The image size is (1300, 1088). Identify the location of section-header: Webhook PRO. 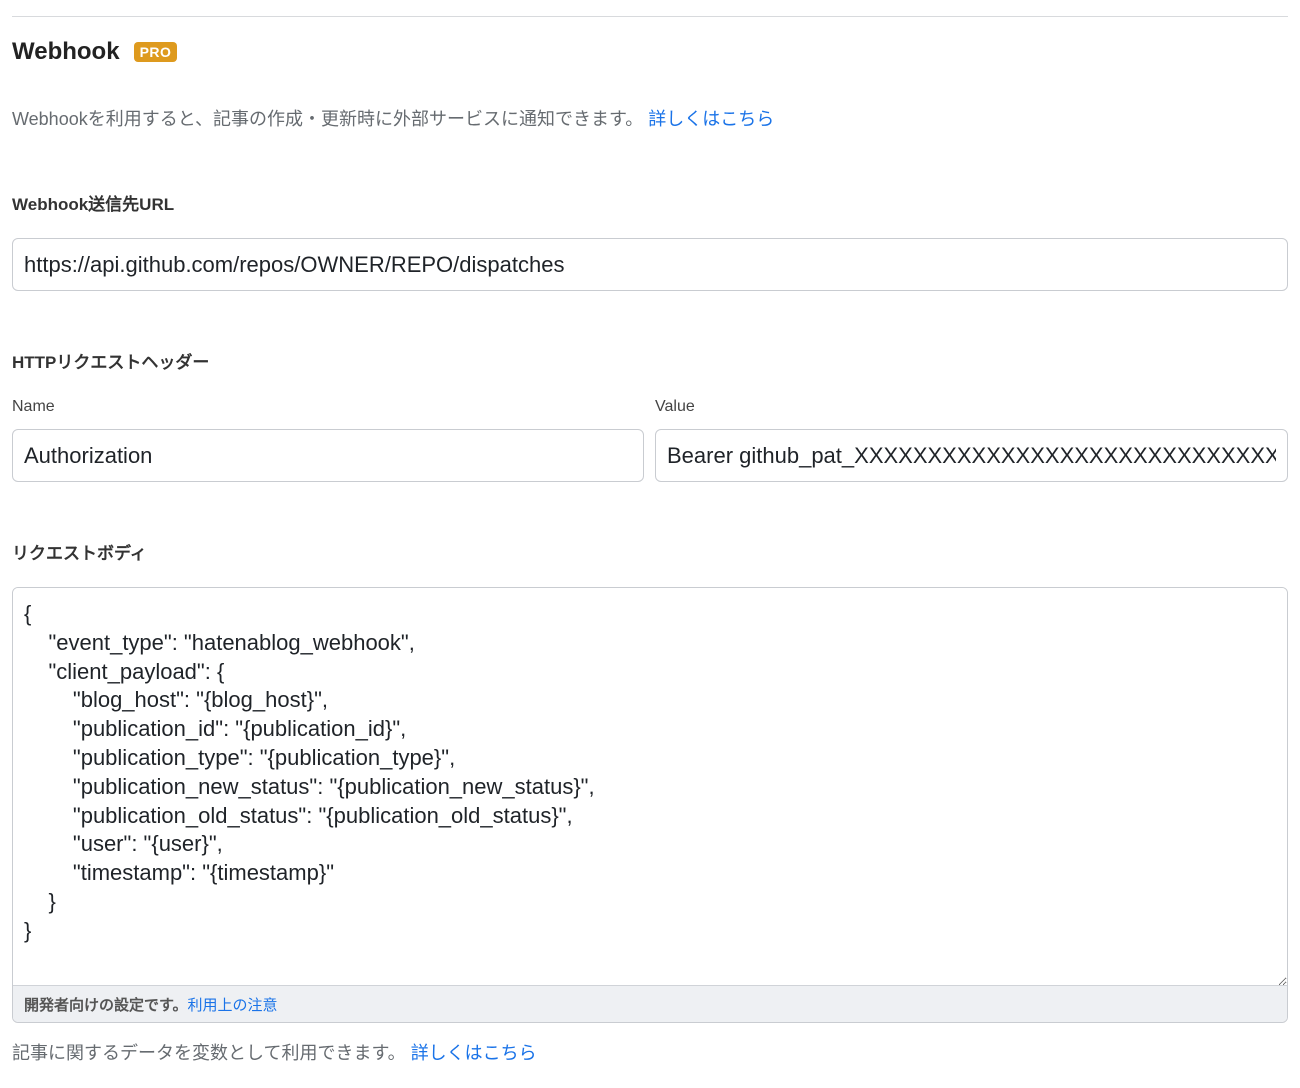
(95, 52).